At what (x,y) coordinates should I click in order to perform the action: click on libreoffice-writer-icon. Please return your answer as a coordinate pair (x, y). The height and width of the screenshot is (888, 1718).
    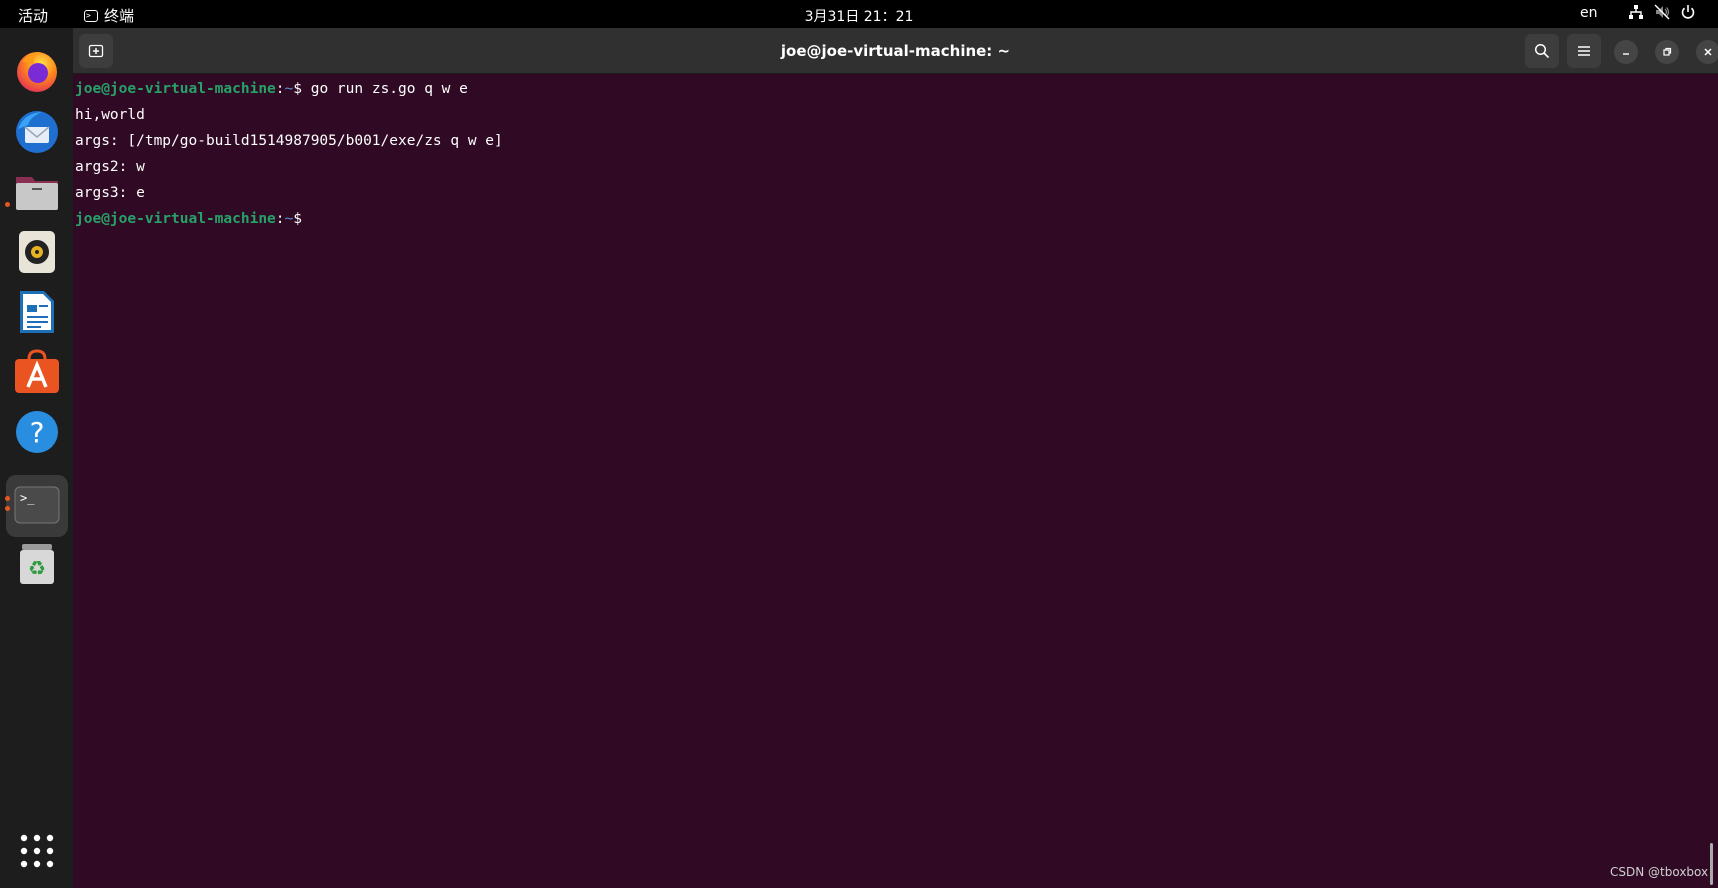
    Looking at the image, I should click on (37, 312).